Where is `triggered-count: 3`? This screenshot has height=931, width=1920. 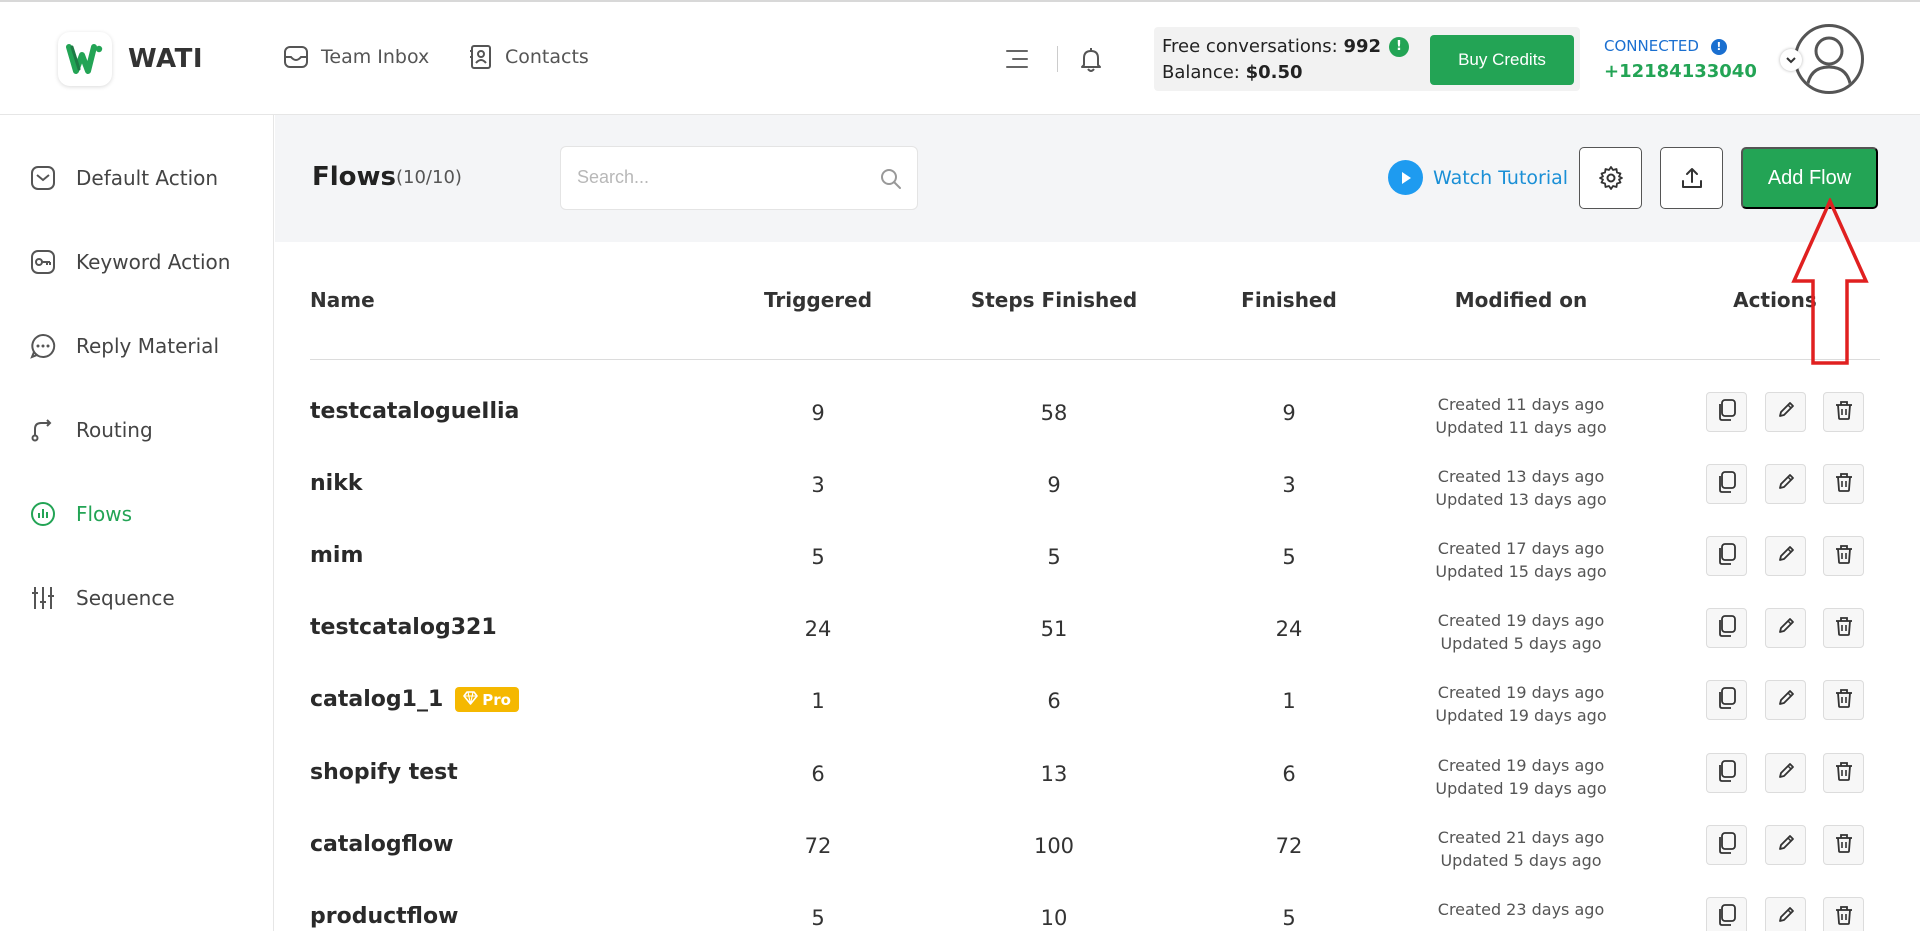 triggered-count: 3 is located at coordinates (818, 485).